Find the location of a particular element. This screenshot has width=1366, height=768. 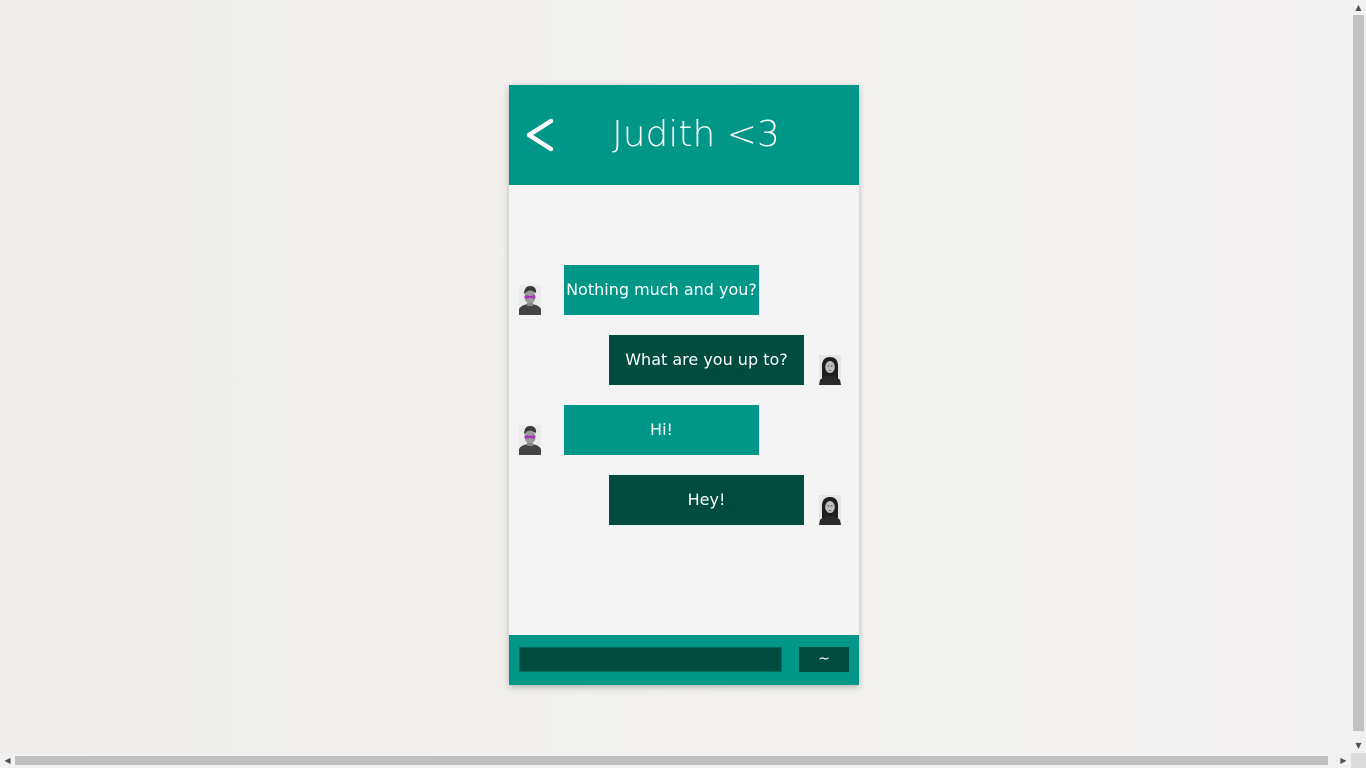

composer-bar: ~ is located at coordinates (684, 660).